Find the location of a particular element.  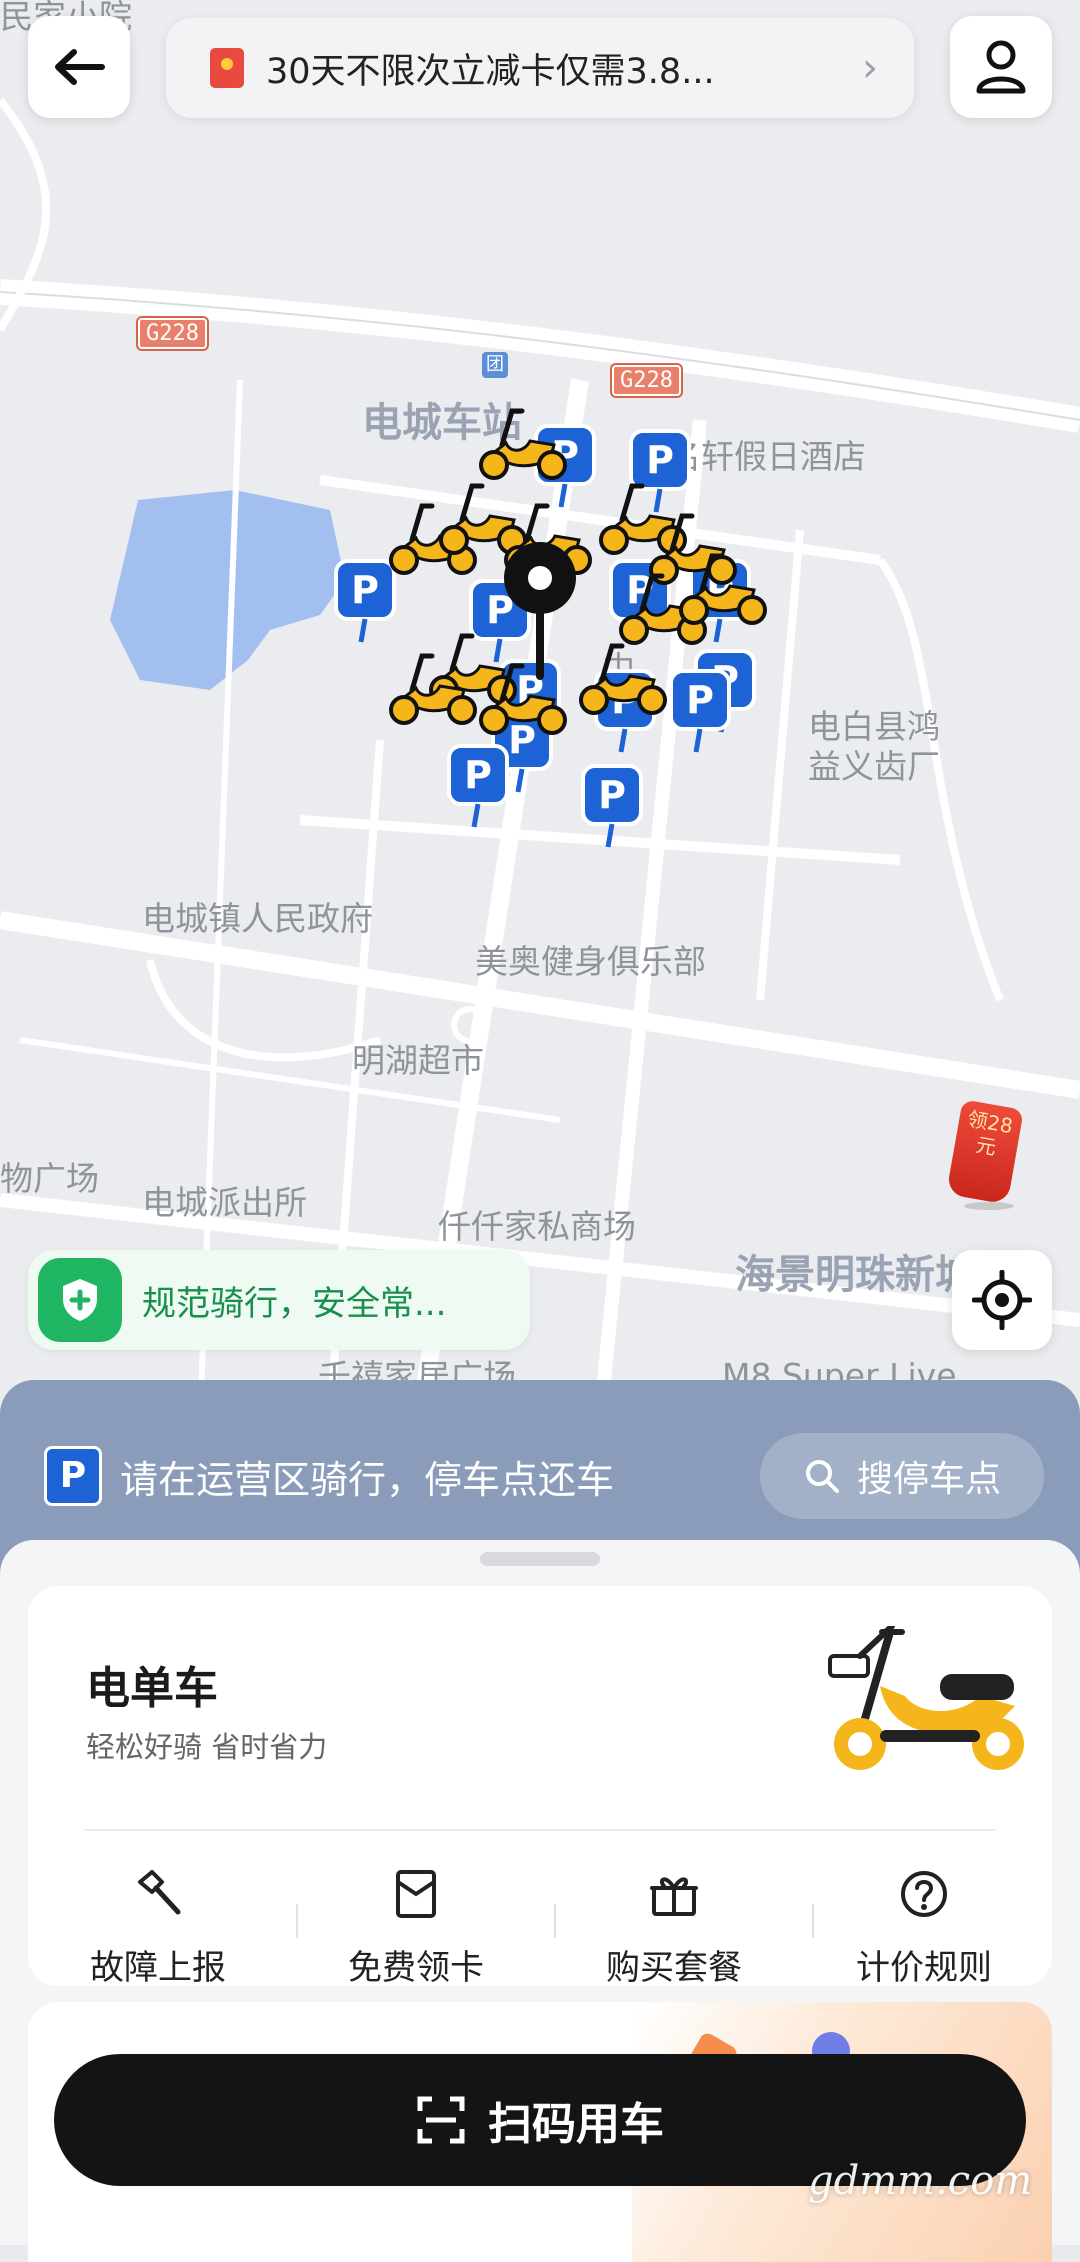

red-packet-reward: 领28元 is located at coordinates (985, 1155).